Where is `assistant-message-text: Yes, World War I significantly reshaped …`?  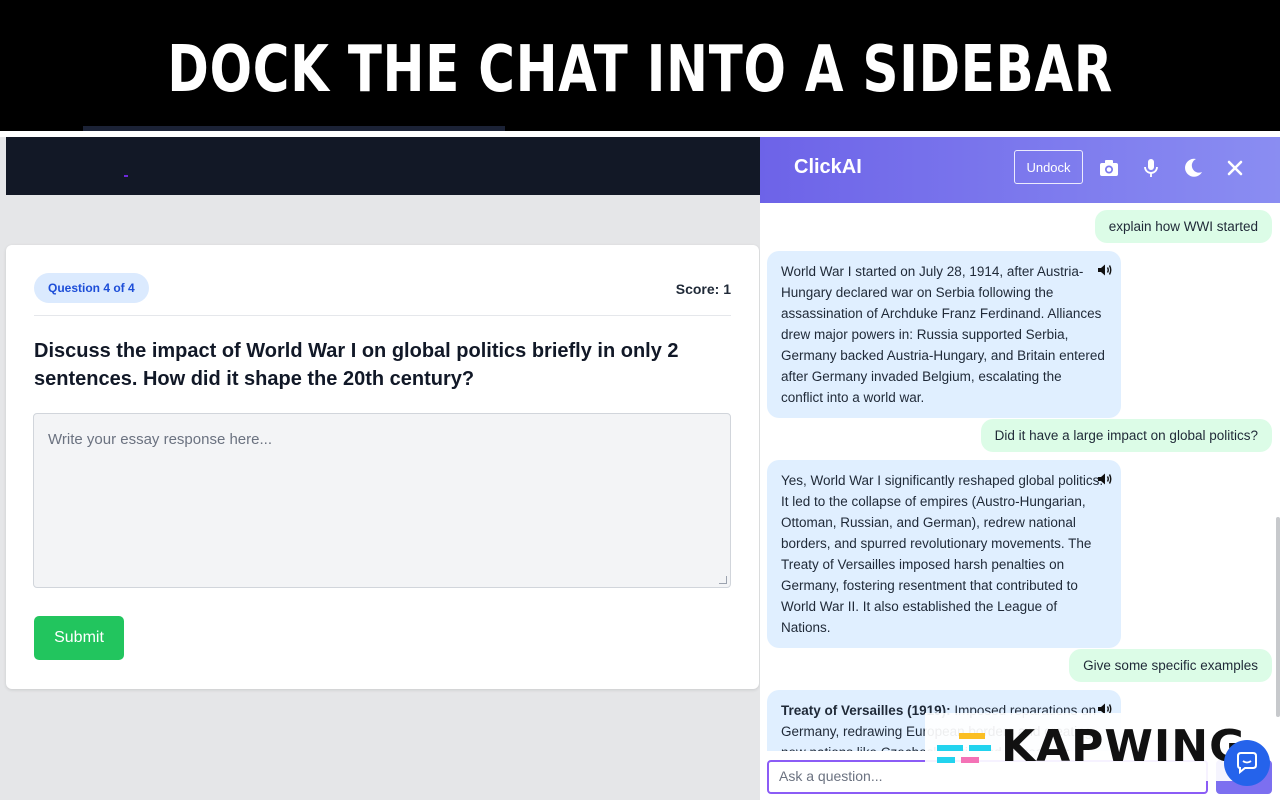 assistant-message-text: Yes, World War I significantly reshaped … is located at coordinates (942, 554).